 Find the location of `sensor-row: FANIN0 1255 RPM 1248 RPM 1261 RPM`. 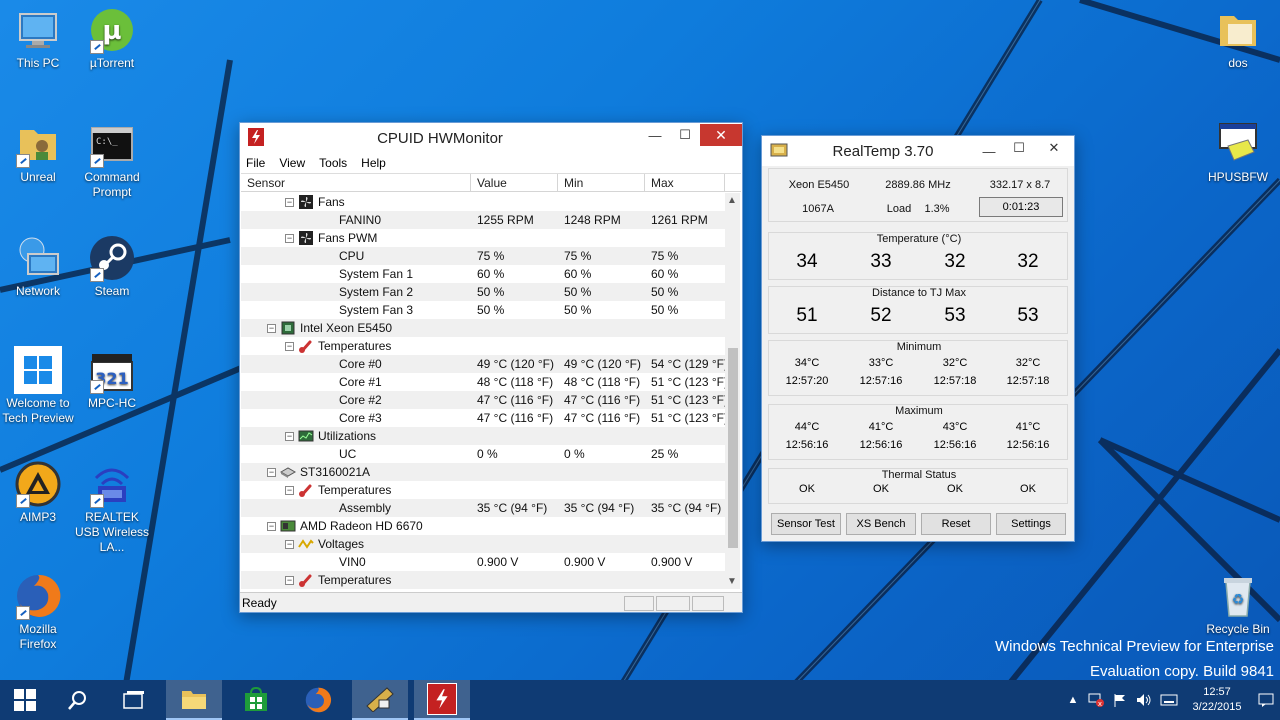

sensor-row: FANIN0 1255 RPM 1248 RPM 1261 RPM is located at coordinates (483, 220).